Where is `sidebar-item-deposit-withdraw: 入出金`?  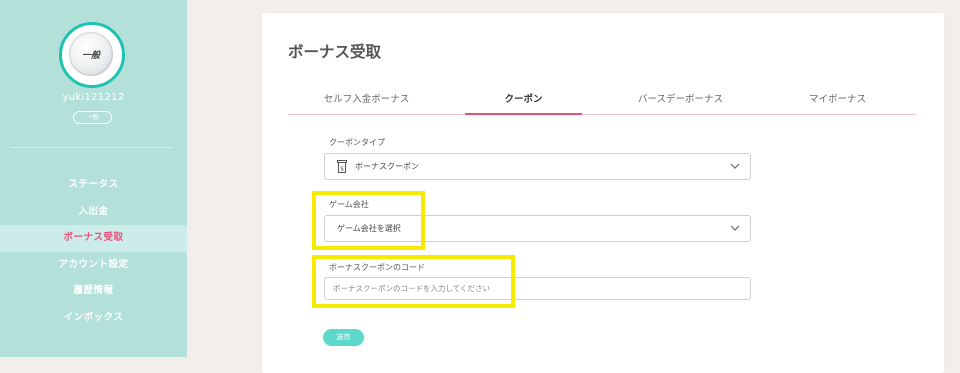
sidebar-item-deposit-withdraw: 入出金 is located at coordinates (93, 212).